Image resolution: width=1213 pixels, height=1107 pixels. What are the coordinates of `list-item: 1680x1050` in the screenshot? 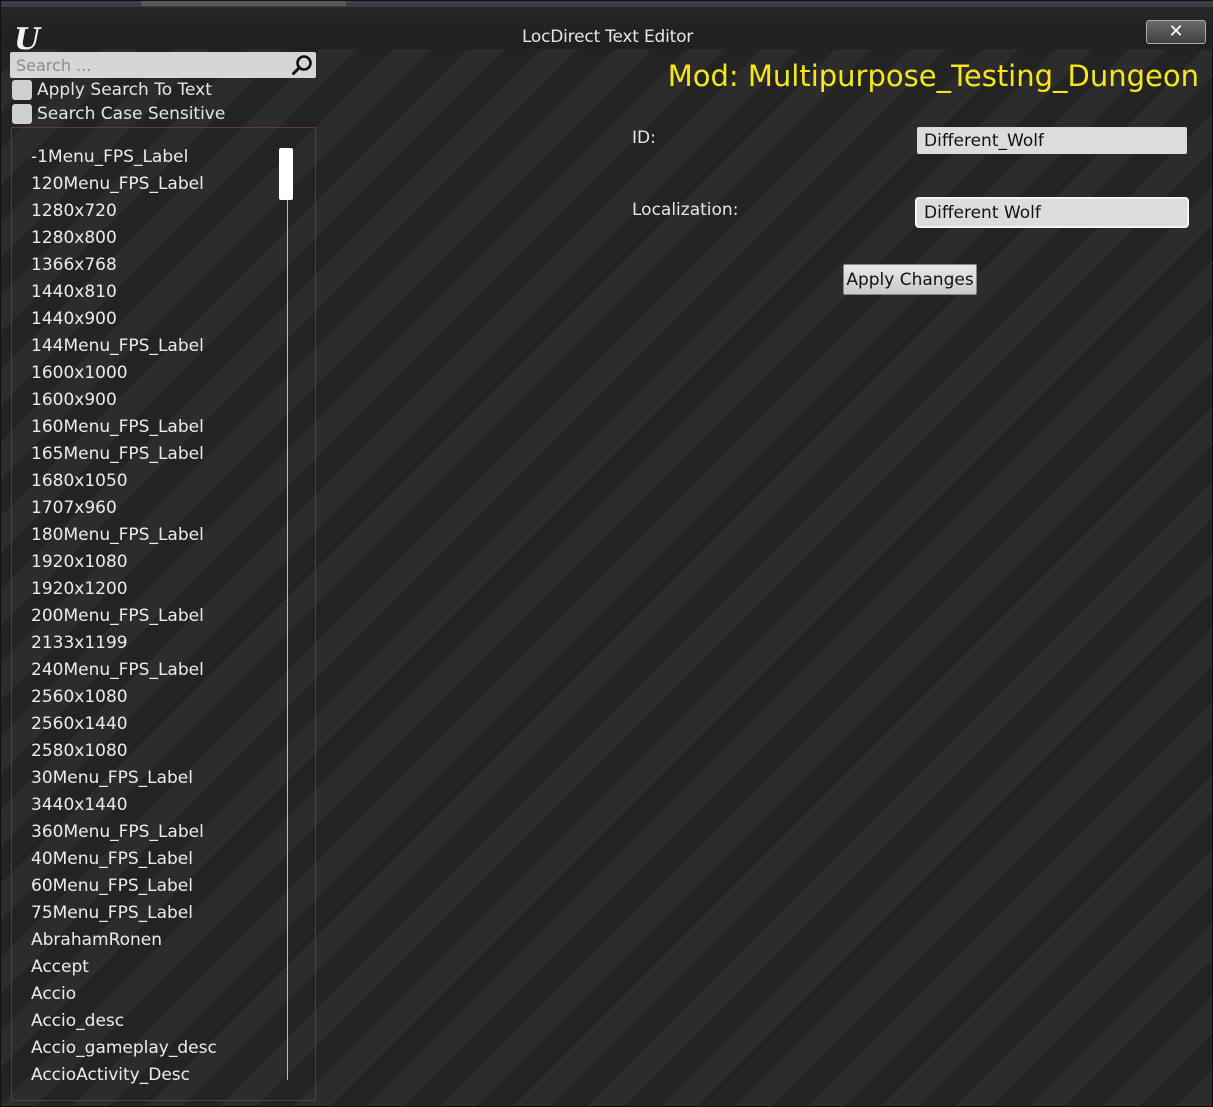 It's located at (124, 481).